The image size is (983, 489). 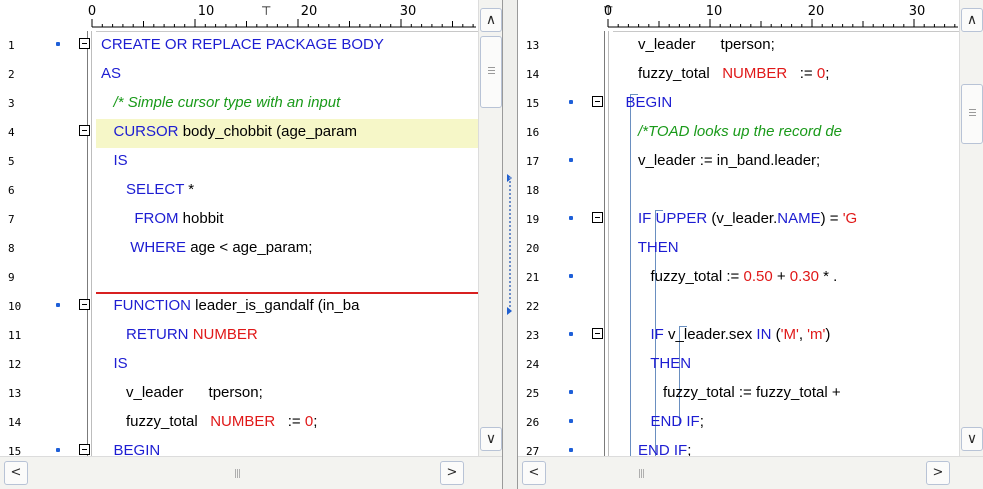 What do you see at coordinates (111, 73) in the screenshot?
I see `code-text: AS` at bounding box center [111, 73].